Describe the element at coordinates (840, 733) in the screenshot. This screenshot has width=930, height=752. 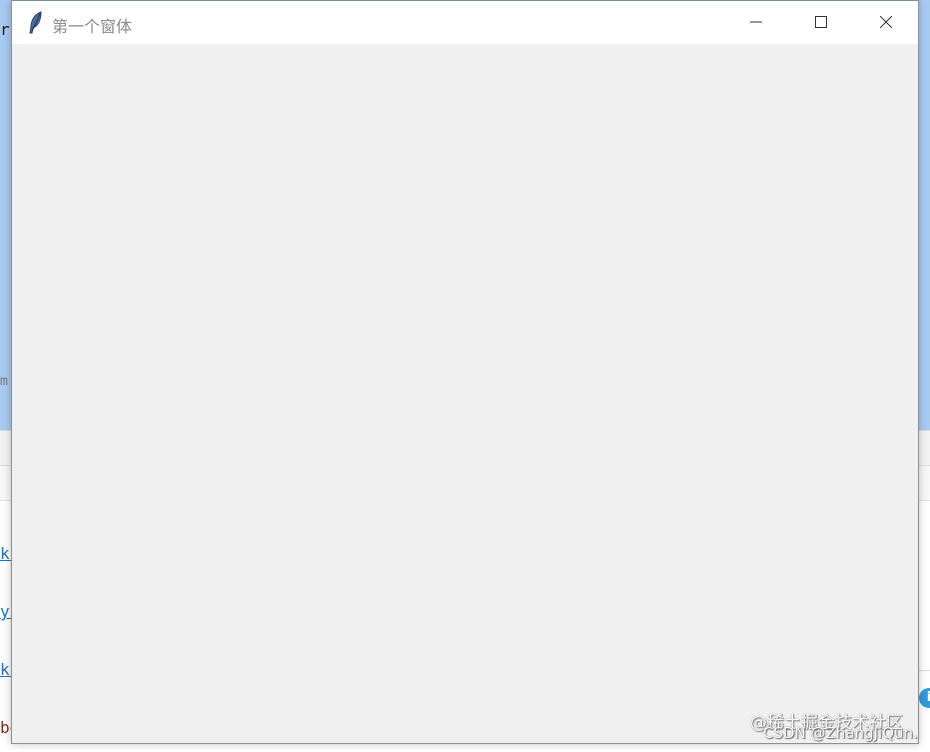
I see `watermark: CSDN @ZhangJiQun.` at that location.